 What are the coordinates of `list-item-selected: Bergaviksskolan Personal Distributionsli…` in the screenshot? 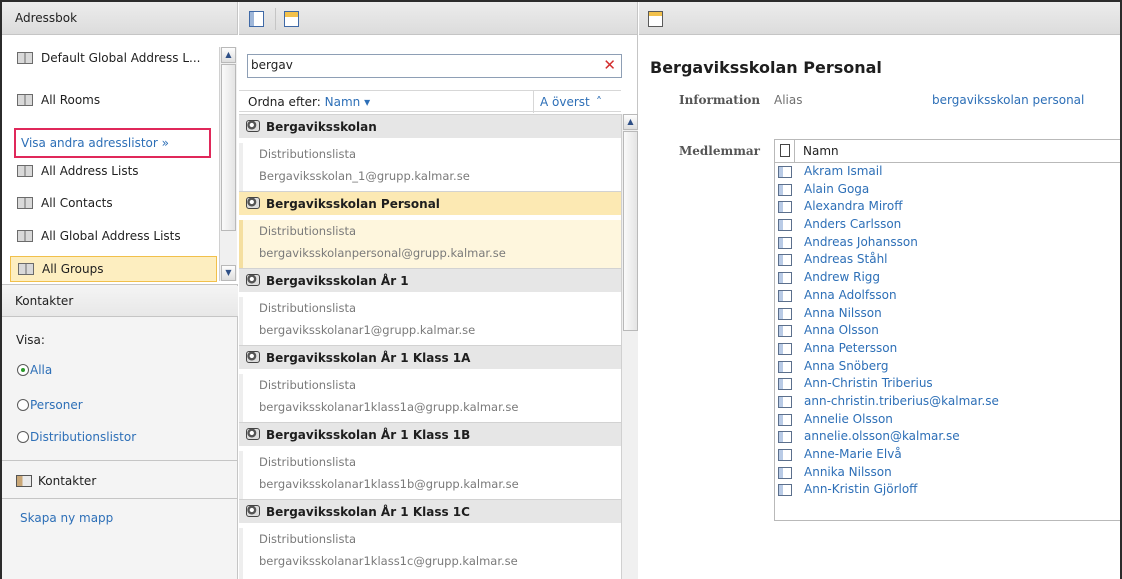 It's located at (430, 232).